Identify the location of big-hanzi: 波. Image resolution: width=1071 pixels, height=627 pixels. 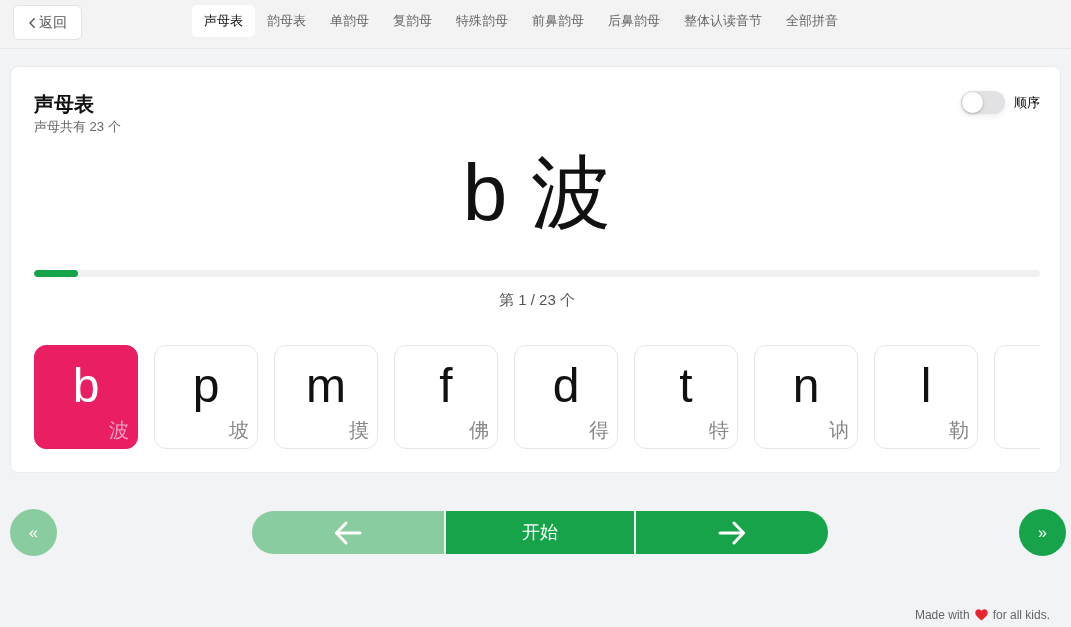
(571, 193).